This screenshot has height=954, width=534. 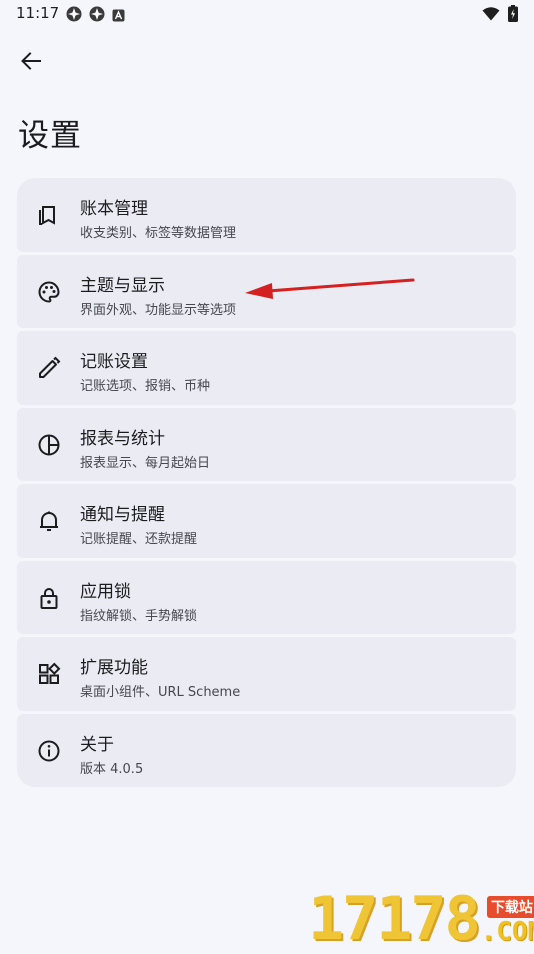 I want to click on status-bar: 11:17, so click(x=267, y=14).